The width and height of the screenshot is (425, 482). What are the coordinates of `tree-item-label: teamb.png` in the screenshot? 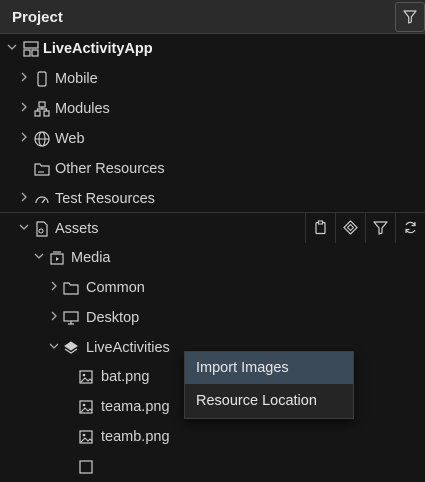 It's located at (135, 437).